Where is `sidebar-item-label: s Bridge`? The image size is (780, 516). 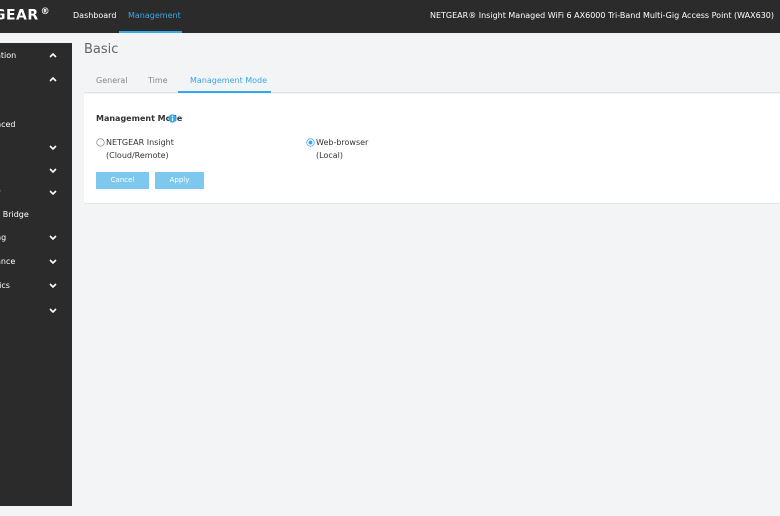 sidebar-item-label: s Bridge is located at coordinates (14, 214).